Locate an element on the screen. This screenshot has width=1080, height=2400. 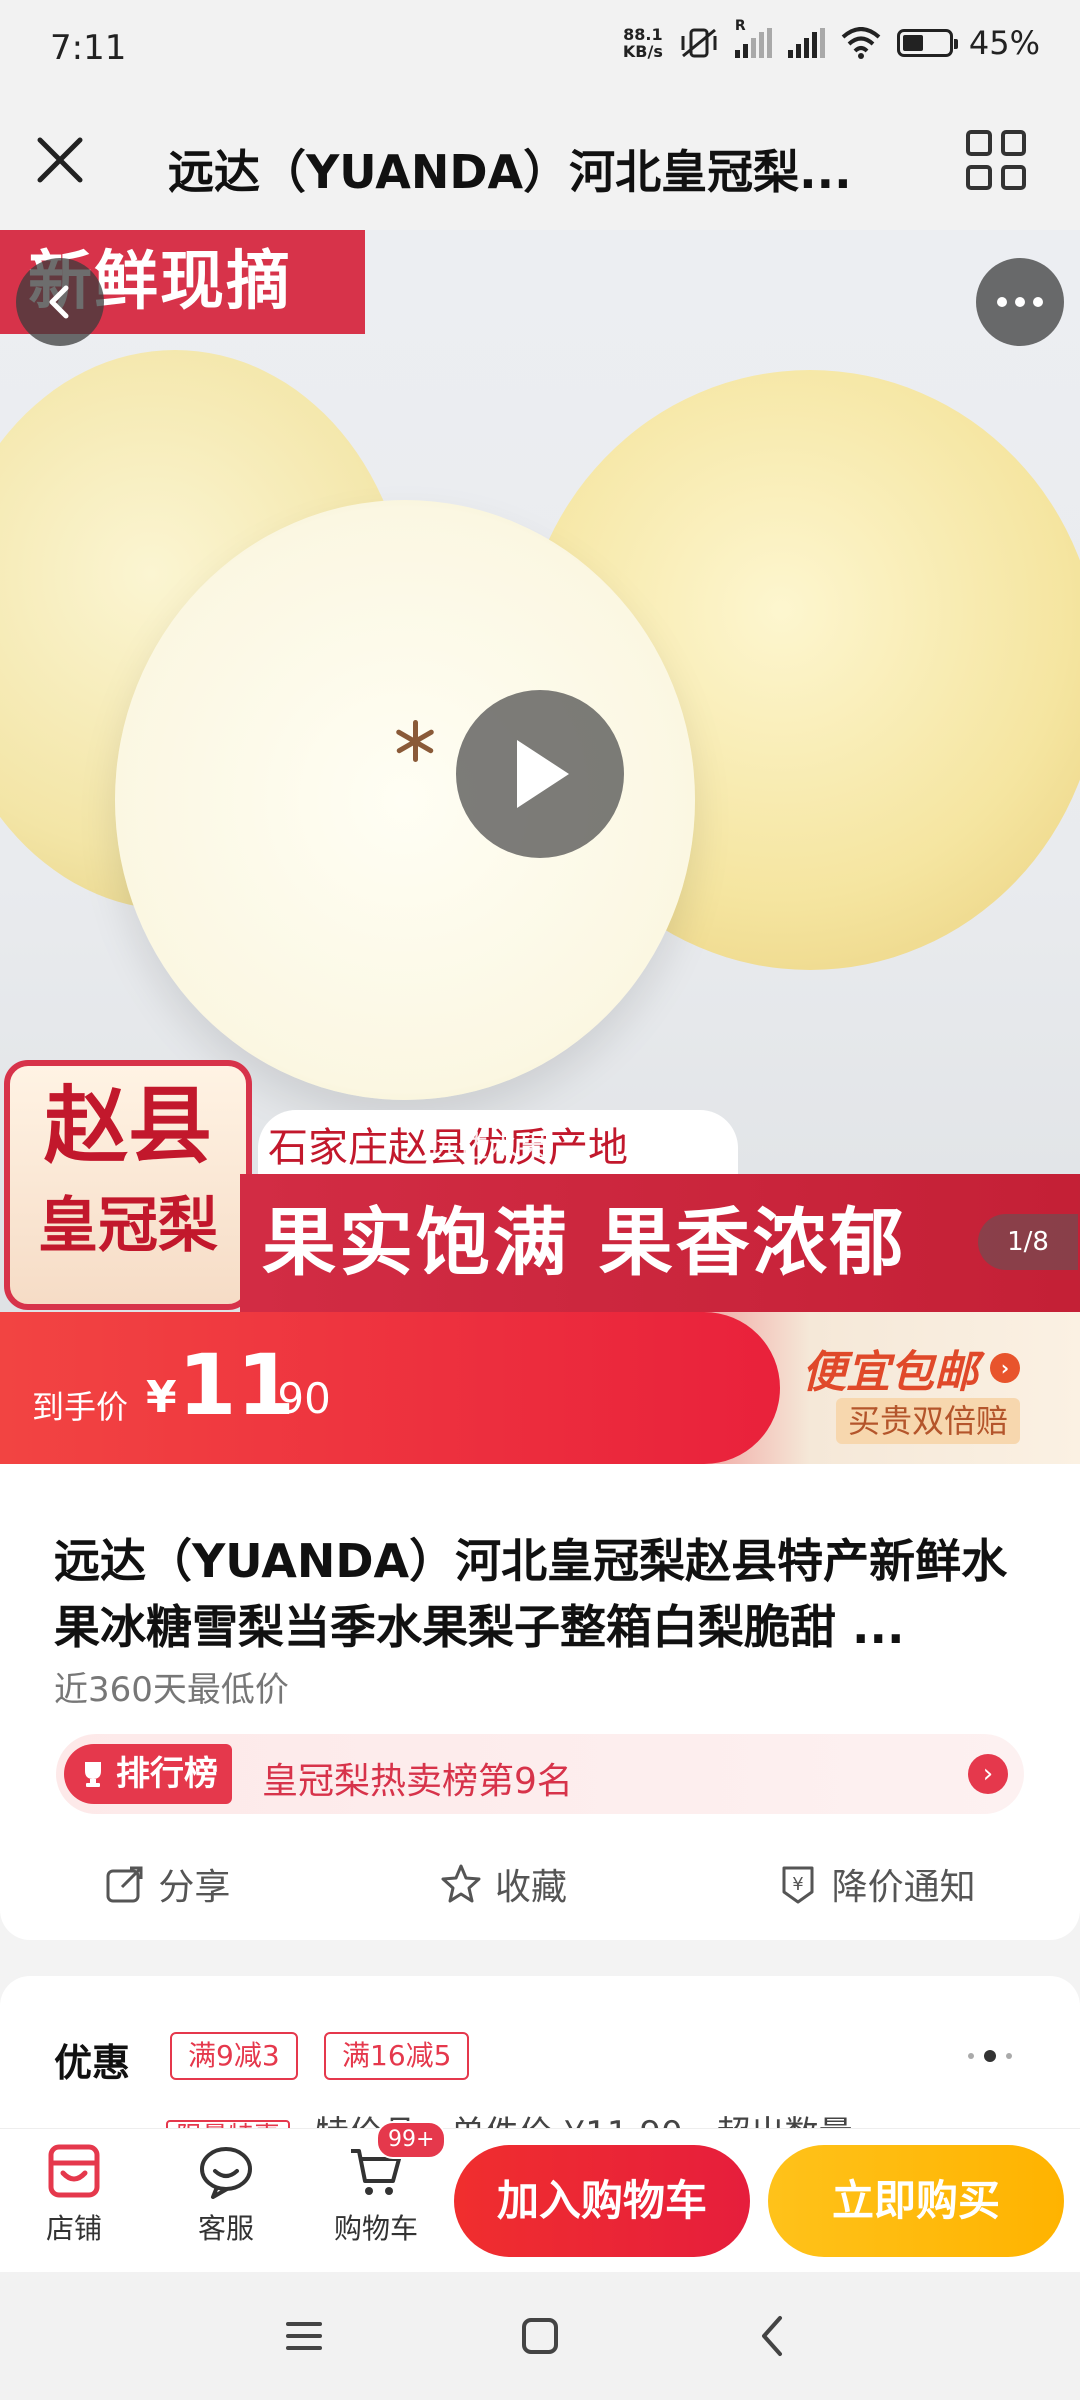
store-icon is located at coordinates (74, 2171).